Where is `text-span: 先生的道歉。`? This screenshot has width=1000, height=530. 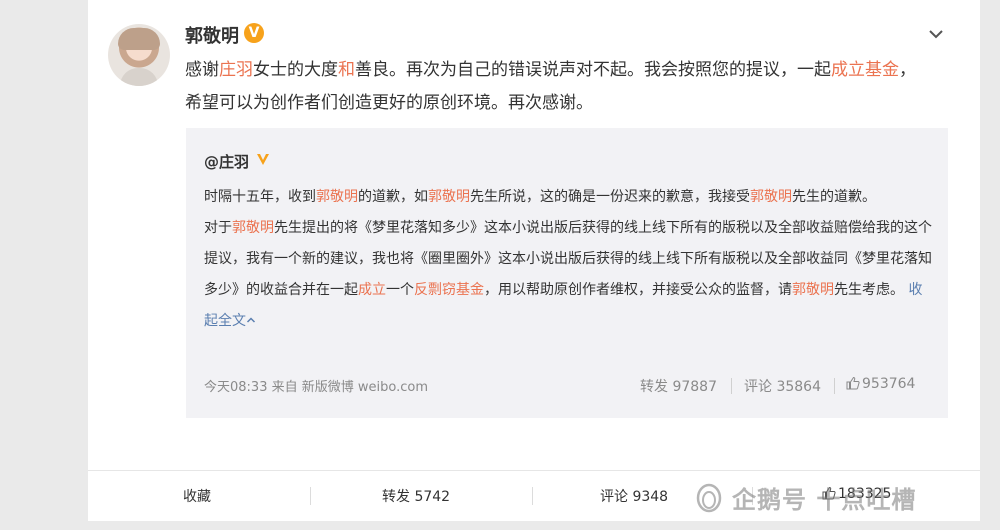 text-span: 先生的道歉。 is located at coordinates (834, 197).